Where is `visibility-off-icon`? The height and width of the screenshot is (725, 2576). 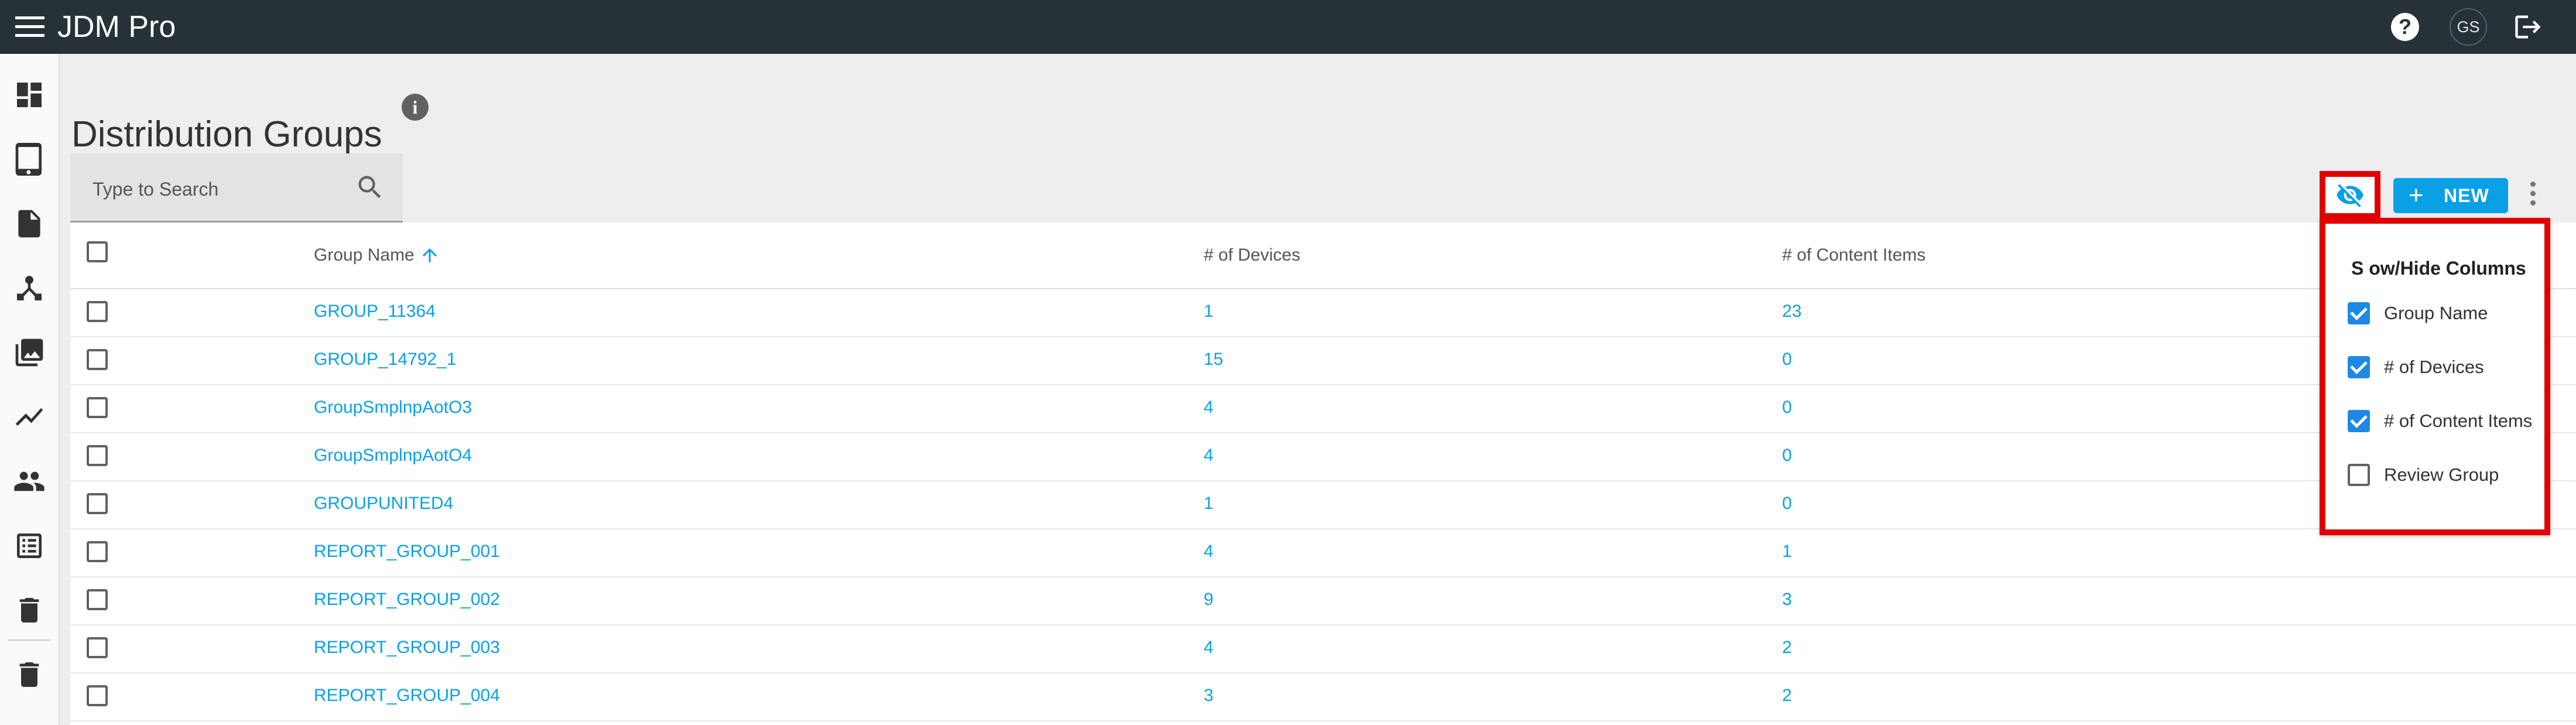 visibility-off-icon is located at coordinates (2350, 195).